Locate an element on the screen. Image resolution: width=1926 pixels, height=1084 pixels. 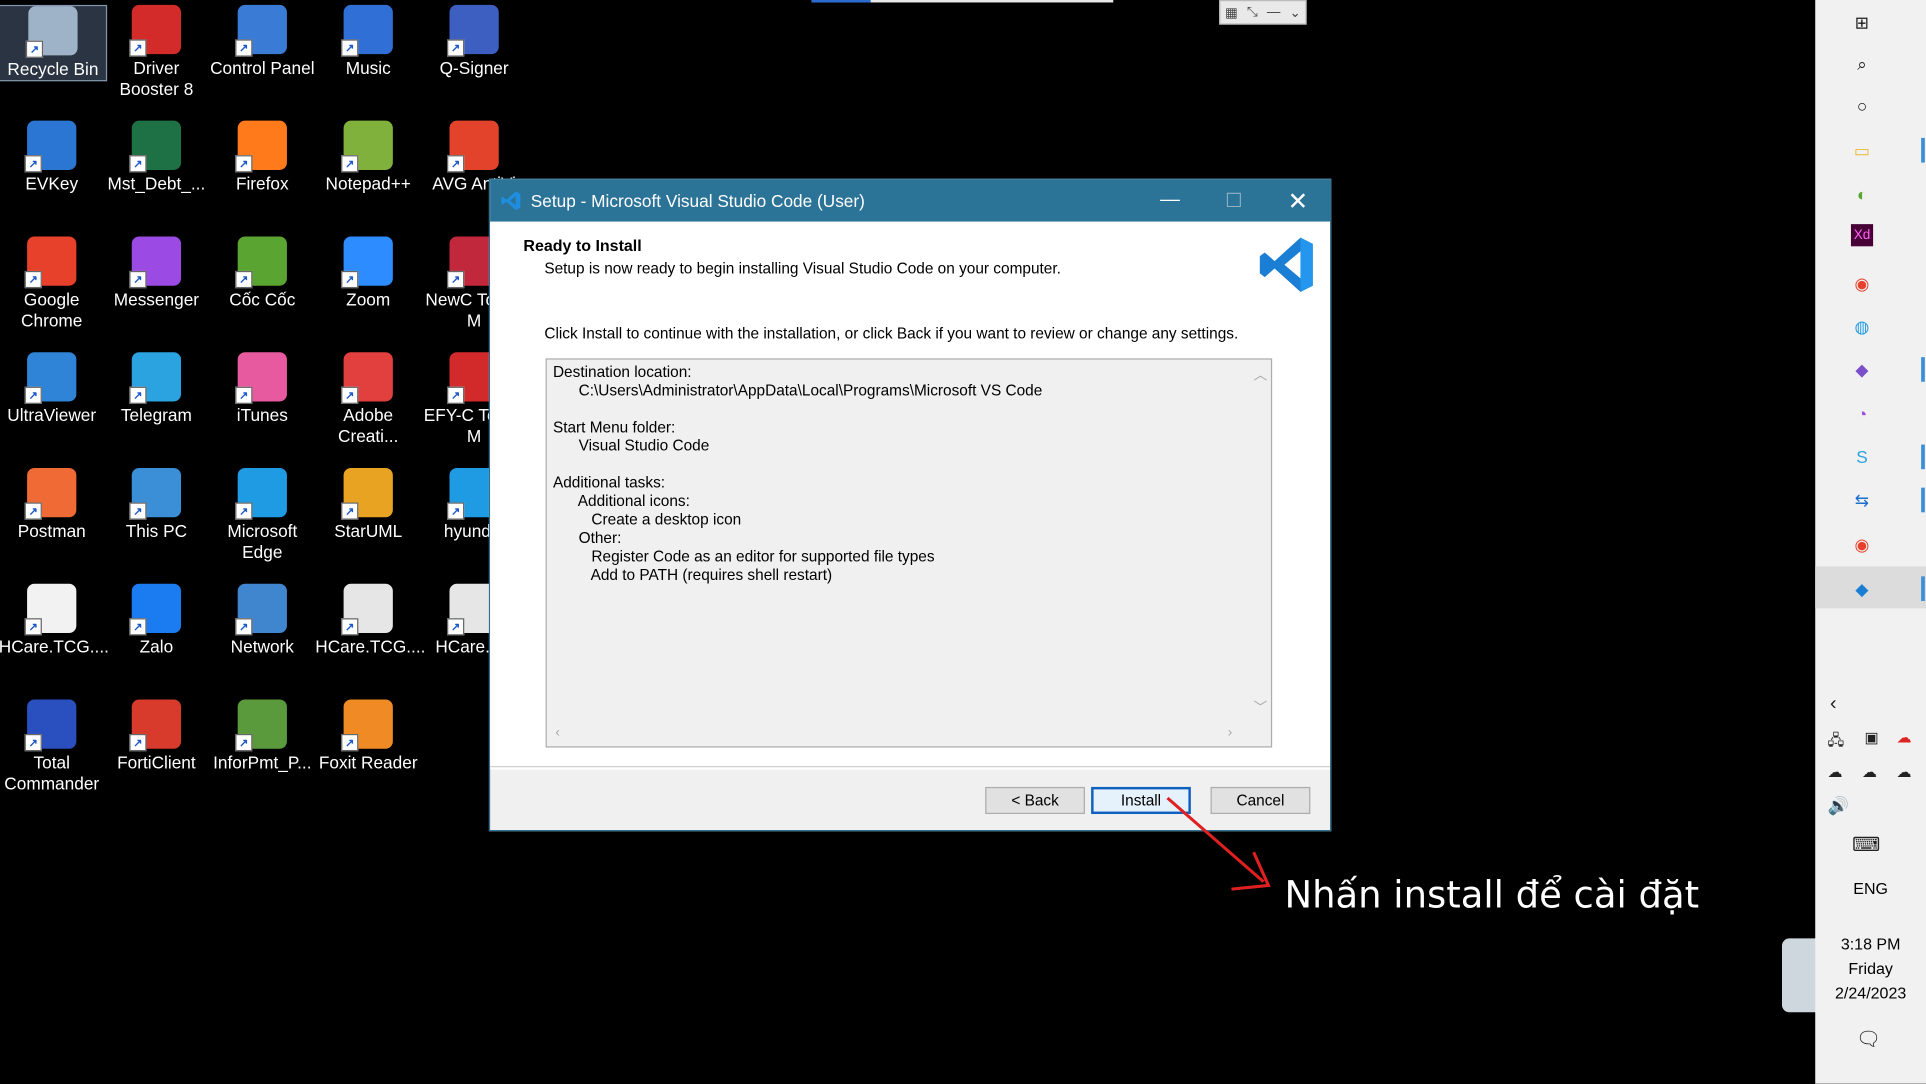
collapse-icon: ⤡ is located at coordinates (1252, 12).